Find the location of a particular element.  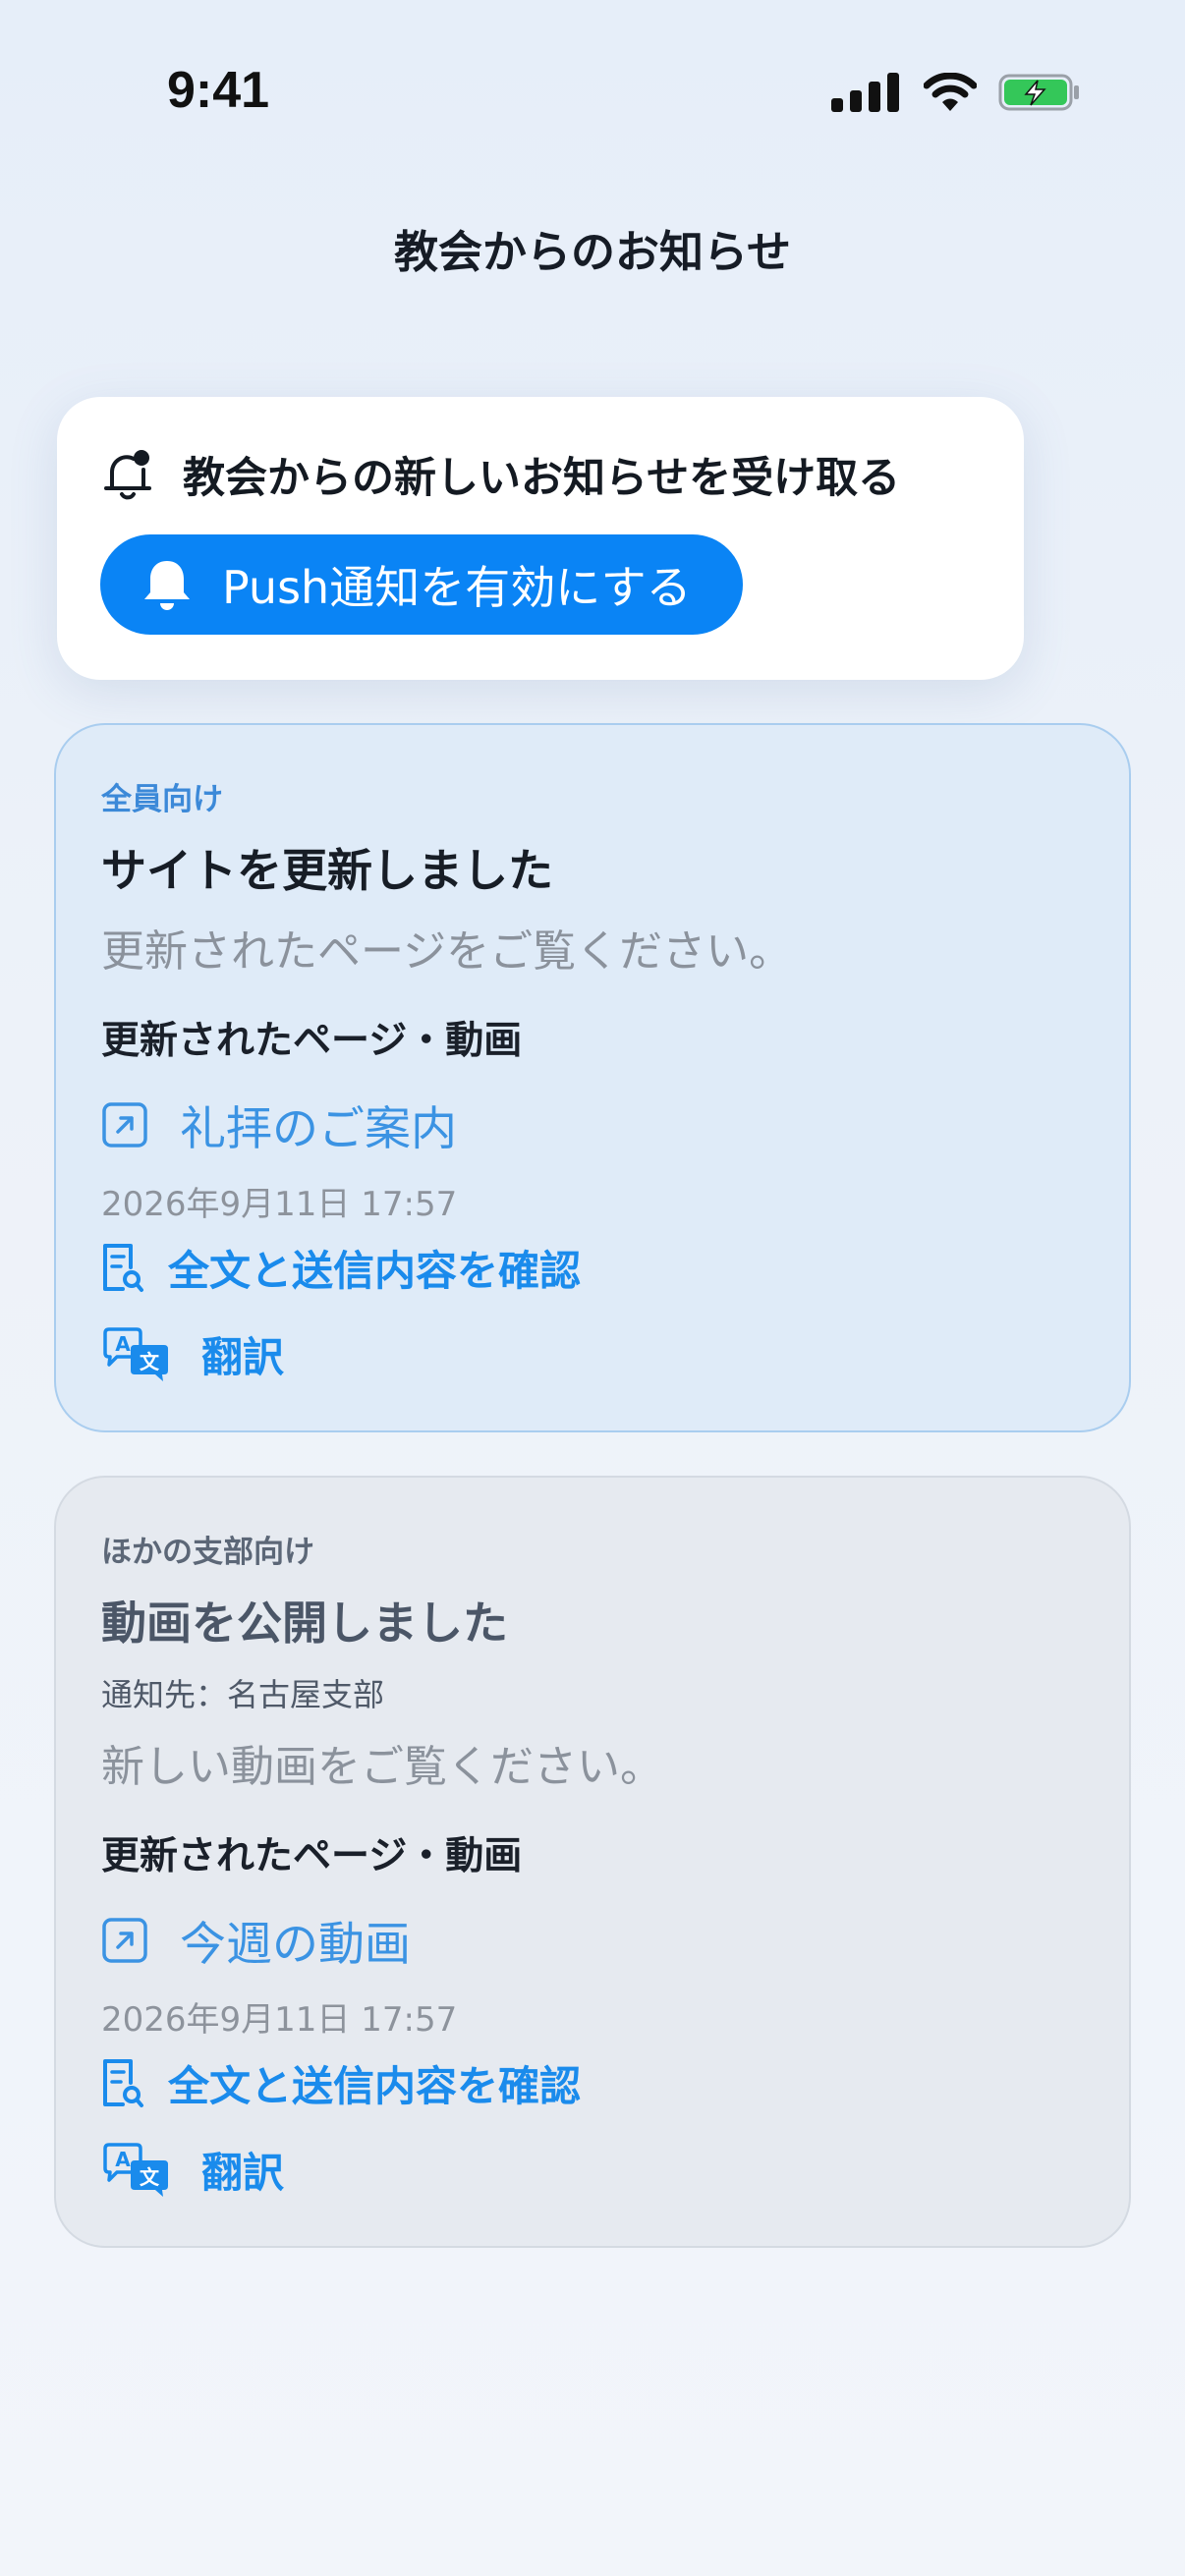

page-link-label: 礼拝のご案内 is located at coordinates (319, 1129).